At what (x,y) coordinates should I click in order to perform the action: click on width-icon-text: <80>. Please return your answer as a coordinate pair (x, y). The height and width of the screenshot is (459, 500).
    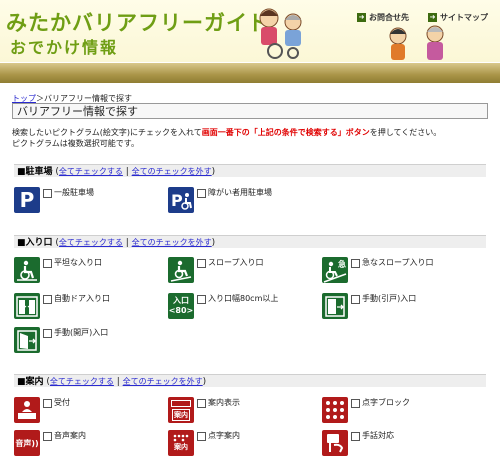
    Looking at the image, I should click on (181, 310).